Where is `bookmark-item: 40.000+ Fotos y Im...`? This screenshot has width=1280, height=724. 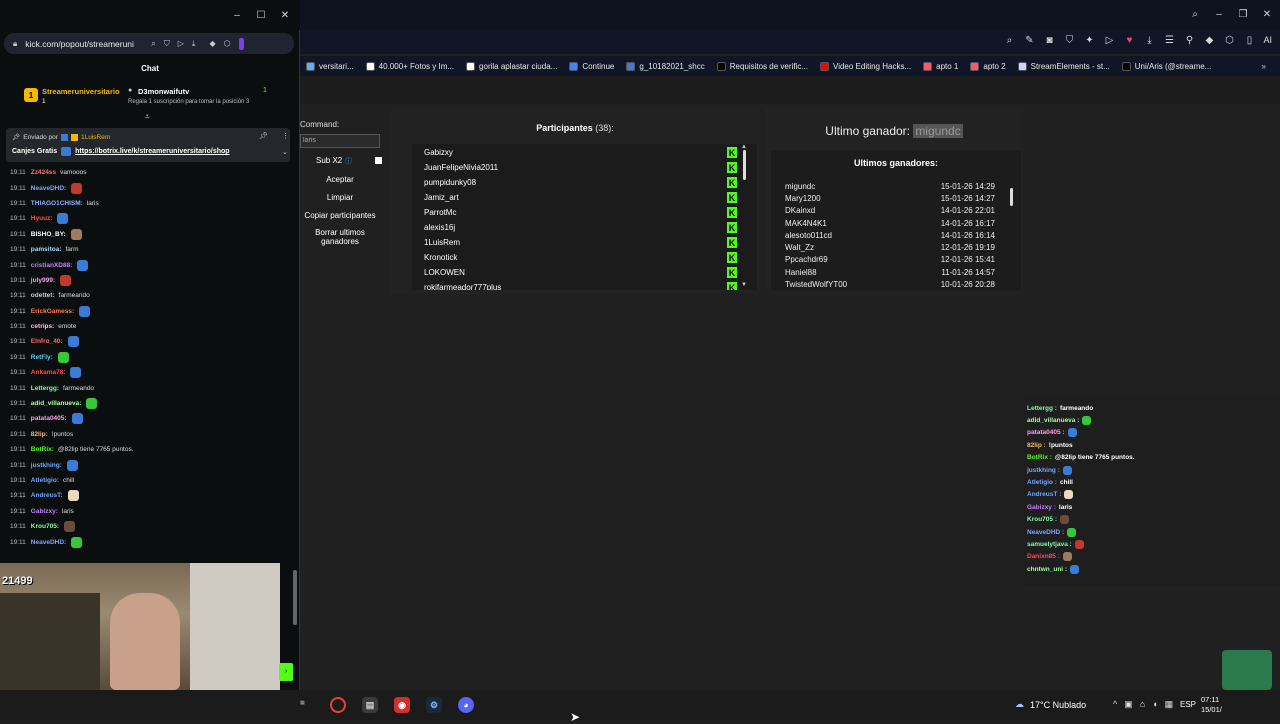
bookmark-item: 40.000+ Fotos y Im... is located at coordinates (410, 66).